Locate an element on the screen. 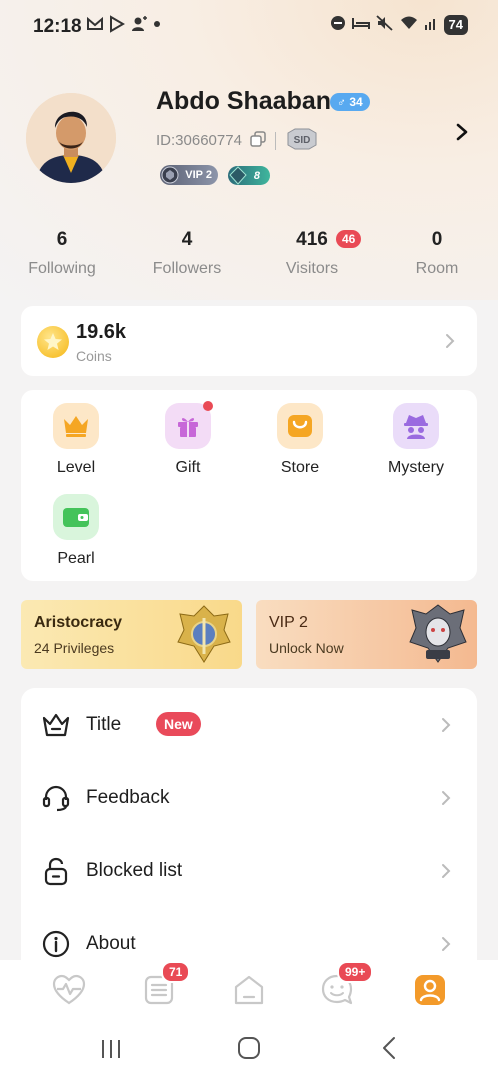 The width and height of the screenshot is (498, 1080). avatar is located at coordinates (71, 138).